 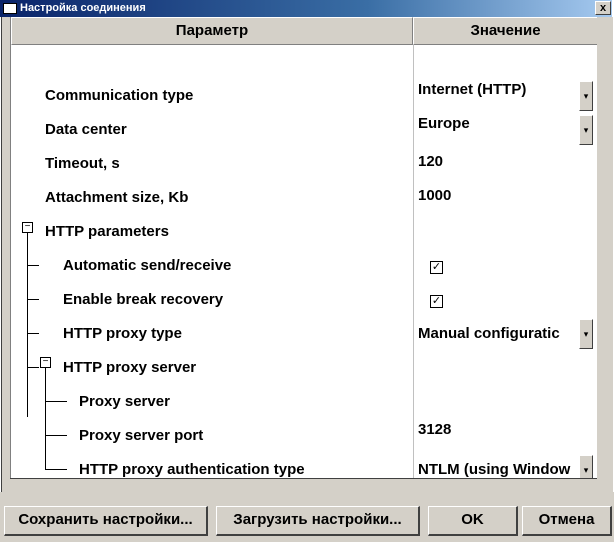 I want to click on row-http-proxy-server: − HTTP proxy server, so click(x=304, y=368).